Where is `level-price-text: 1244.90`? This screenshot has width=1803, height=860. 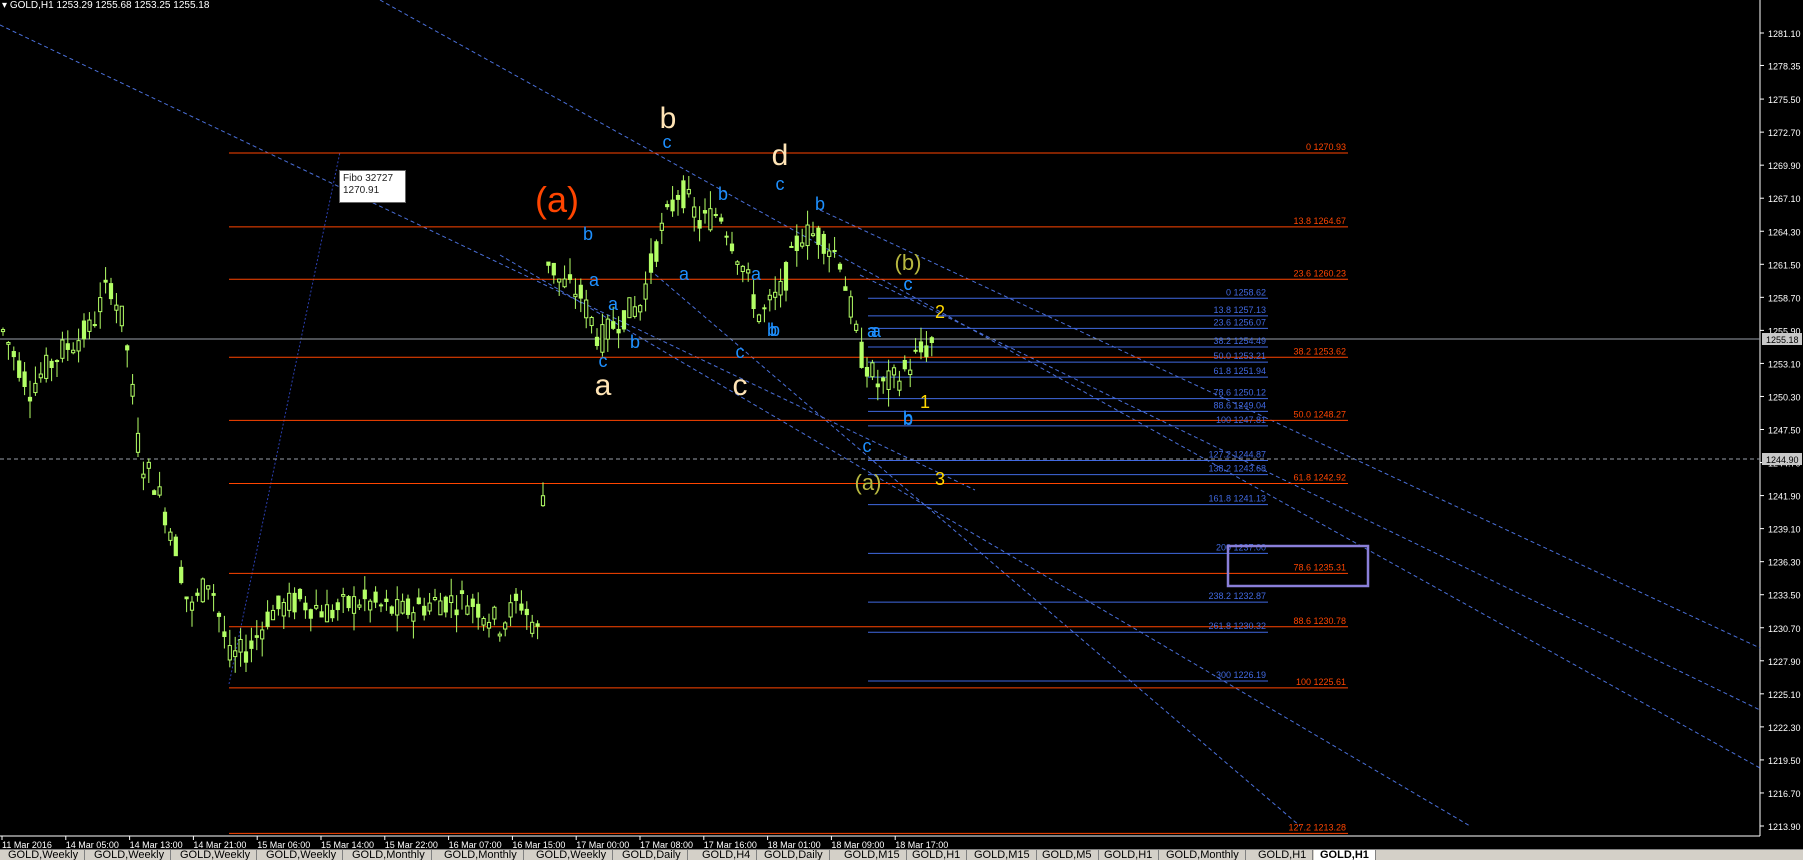
level-price-text: 1244.90 is located at coordinates (1782, 460).